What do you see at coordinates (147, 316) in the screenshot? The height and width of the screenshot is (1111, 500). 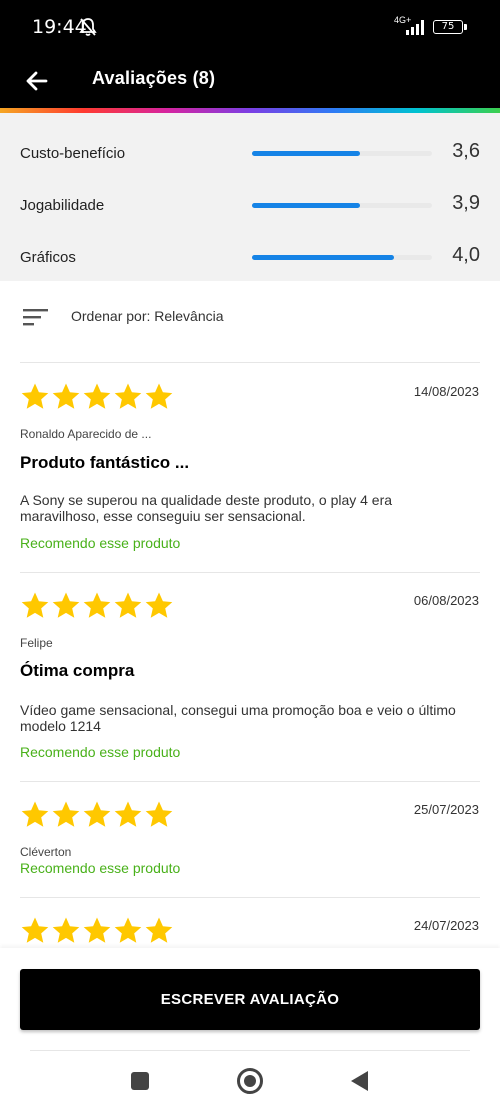 I see `sort-label: Ordenar por: Relevância` at bounding box center [147, 316].